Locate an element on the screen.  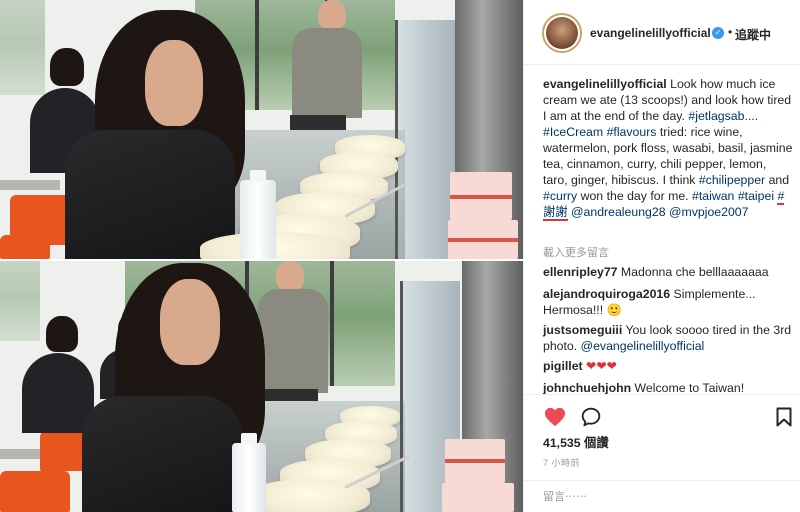
following-button: 追蹤中 is located at coordinates (753, 34).